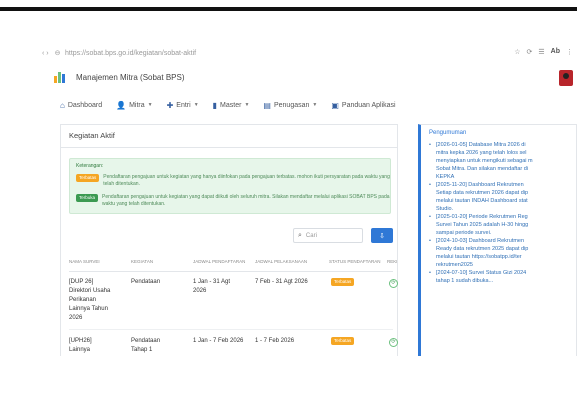 This screenshot has height=416, width=577. What do you see at coordinates (311, 235) in the screenshot?
I see `search-placeholder: Cari` at bounding box center [311, 235].